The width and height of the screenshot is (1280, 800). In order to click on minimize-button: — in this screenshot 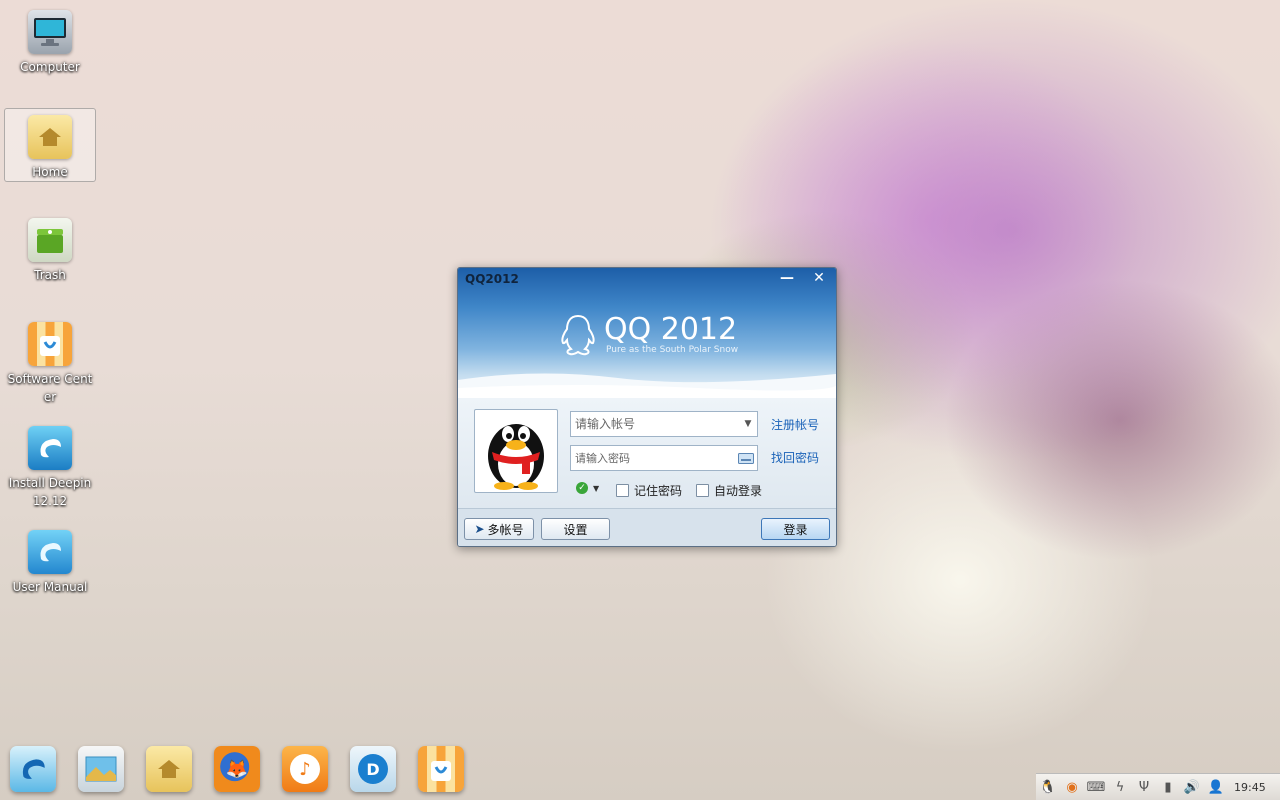, I will do `click(787, 278)`.